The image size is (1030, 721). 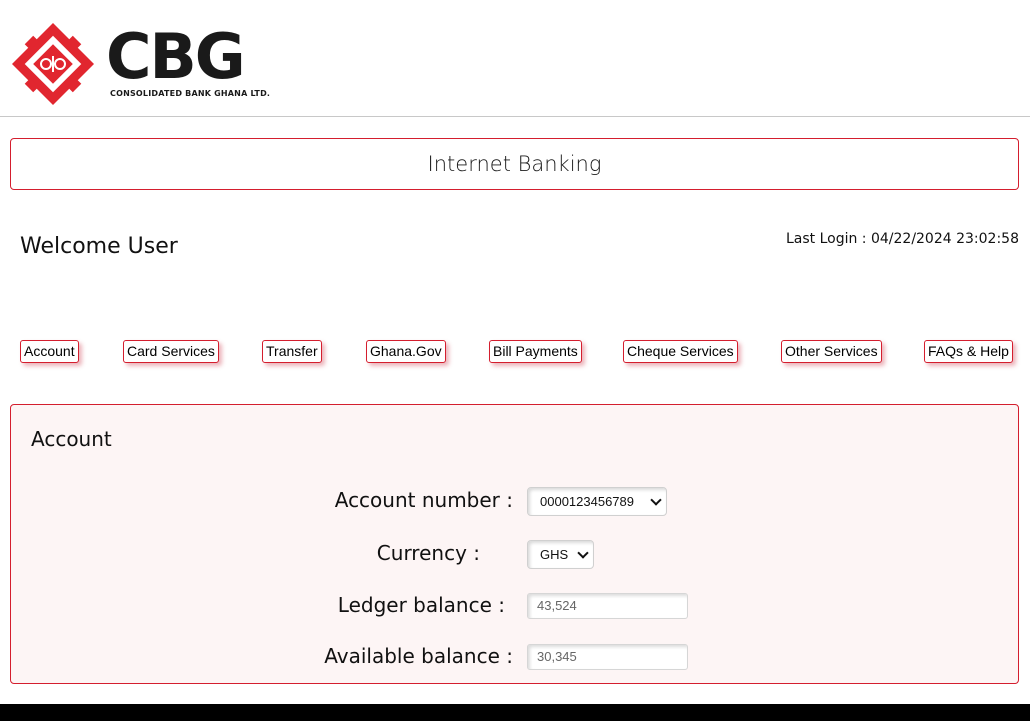 What do you see at coordinates (428, 553) in the screenshot?
I see `currency-label: Currency :` at bounding box center [428, 553].